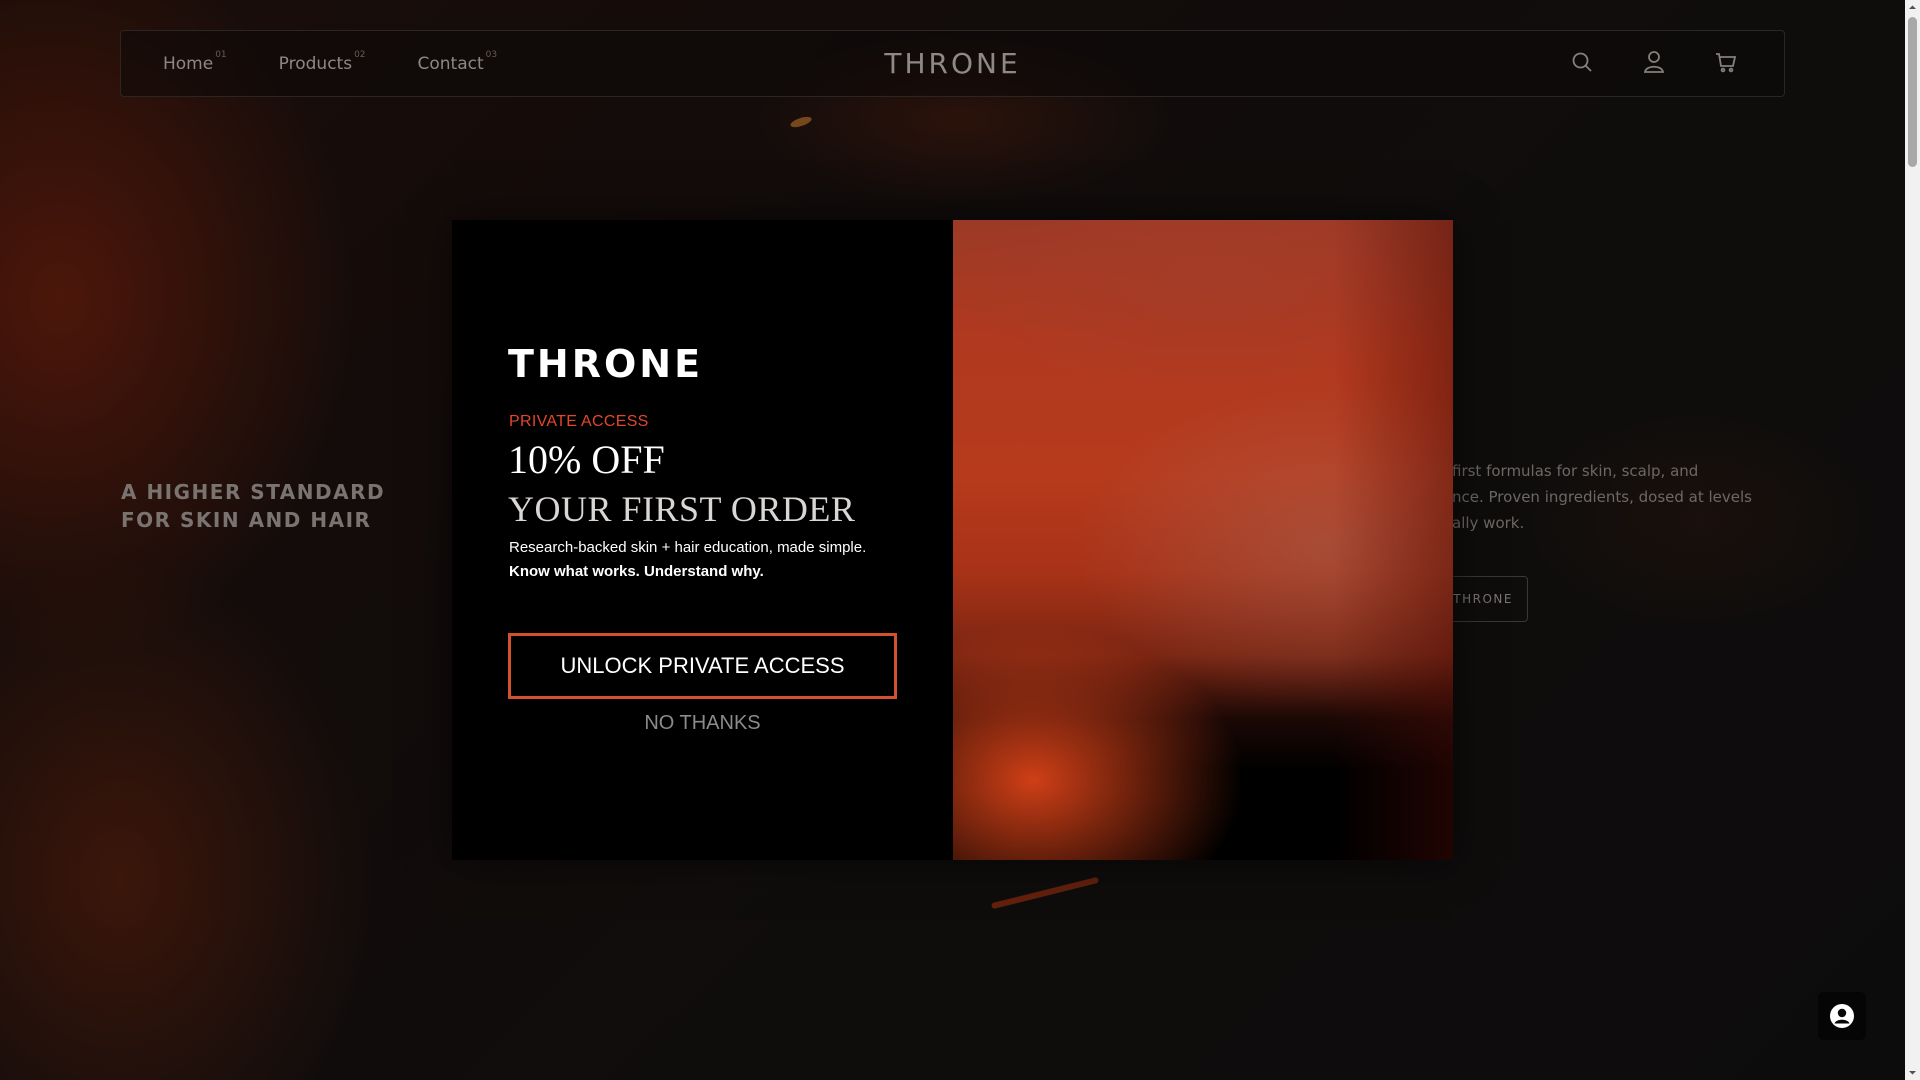 The width and height of the screenshot is (1920, 1080). I want to click on nav-item-home: Home 01, so click(195, 62).